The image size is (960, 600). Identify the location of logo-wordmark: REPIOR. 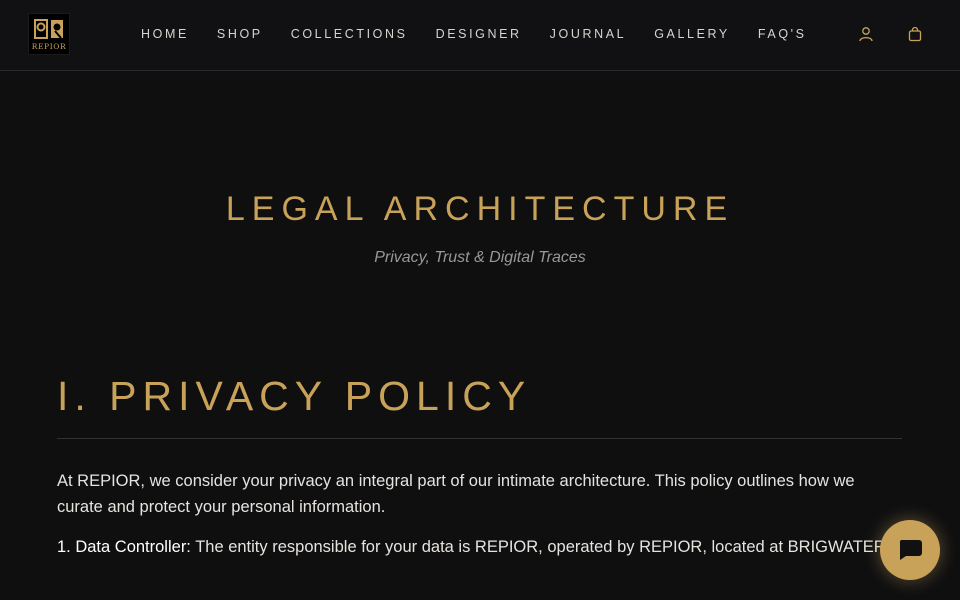
(49, 46).